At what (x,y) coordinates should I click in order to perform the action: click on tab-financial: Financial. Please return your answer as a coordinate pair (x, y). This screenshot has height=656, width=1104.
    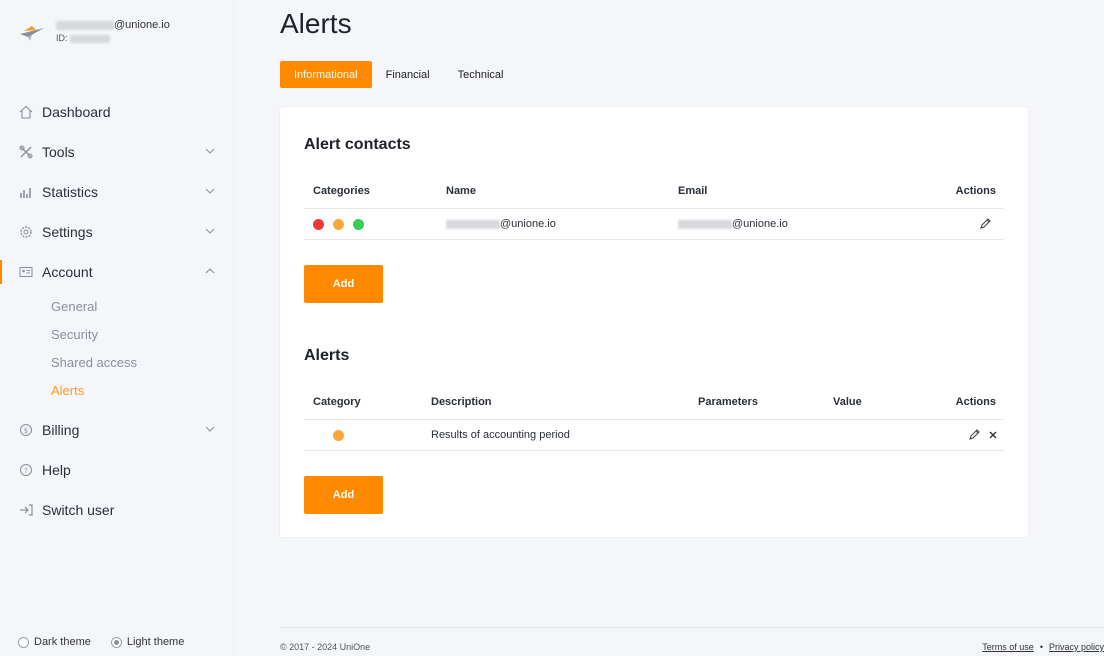
    Looking at the image, I should click on (408, 74).